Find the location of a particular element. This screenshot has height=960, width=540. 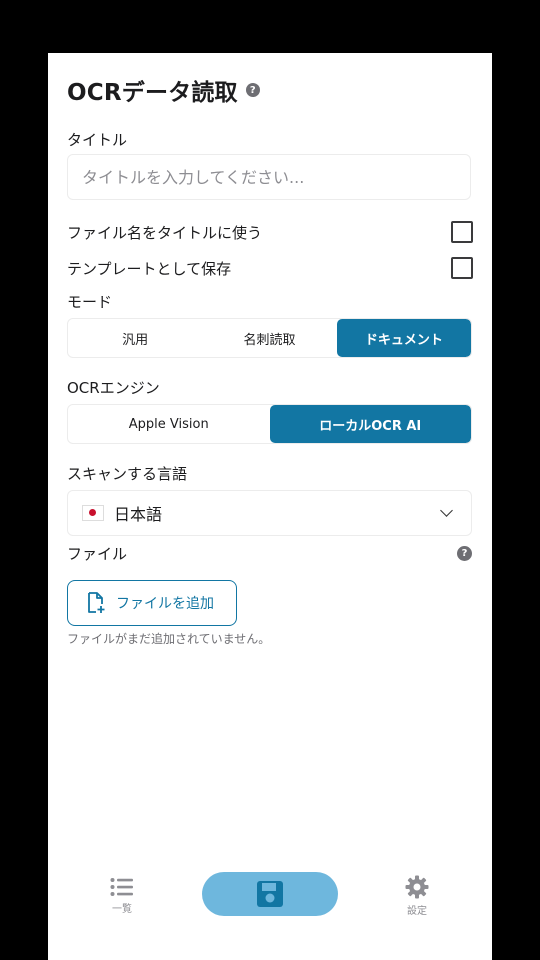

engine-option-apple-vision: Apple Vision is located at coordinates (169, 424).